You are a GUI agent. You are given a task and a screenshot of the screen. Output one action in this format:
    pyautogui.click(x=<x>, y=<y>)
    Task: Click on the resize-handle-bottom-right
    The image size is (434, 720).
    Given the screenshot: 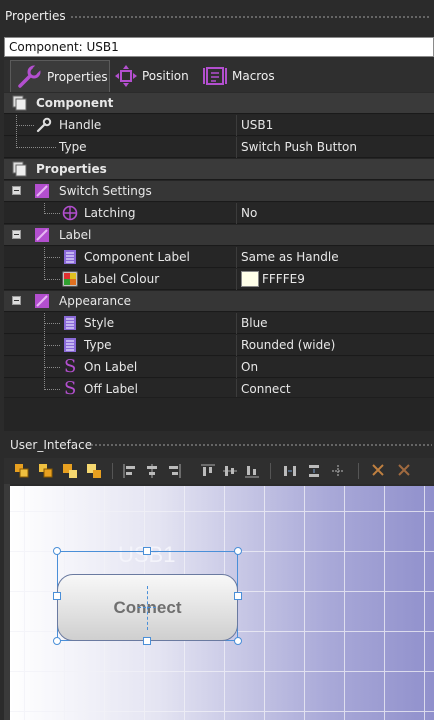 What is the action you would take?
    pyautogui.click(x=238, y=641)
    